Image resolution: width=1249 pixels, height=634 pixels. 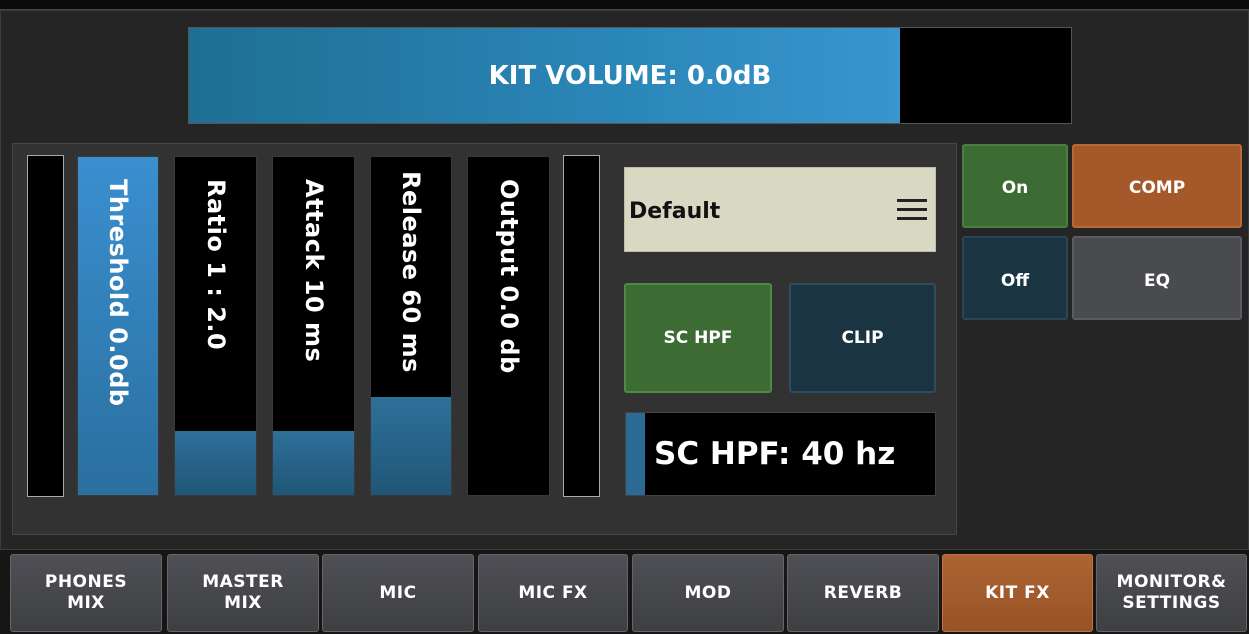 I want to click on release-fader: Release 60 ms, so click(x=411, y=326).